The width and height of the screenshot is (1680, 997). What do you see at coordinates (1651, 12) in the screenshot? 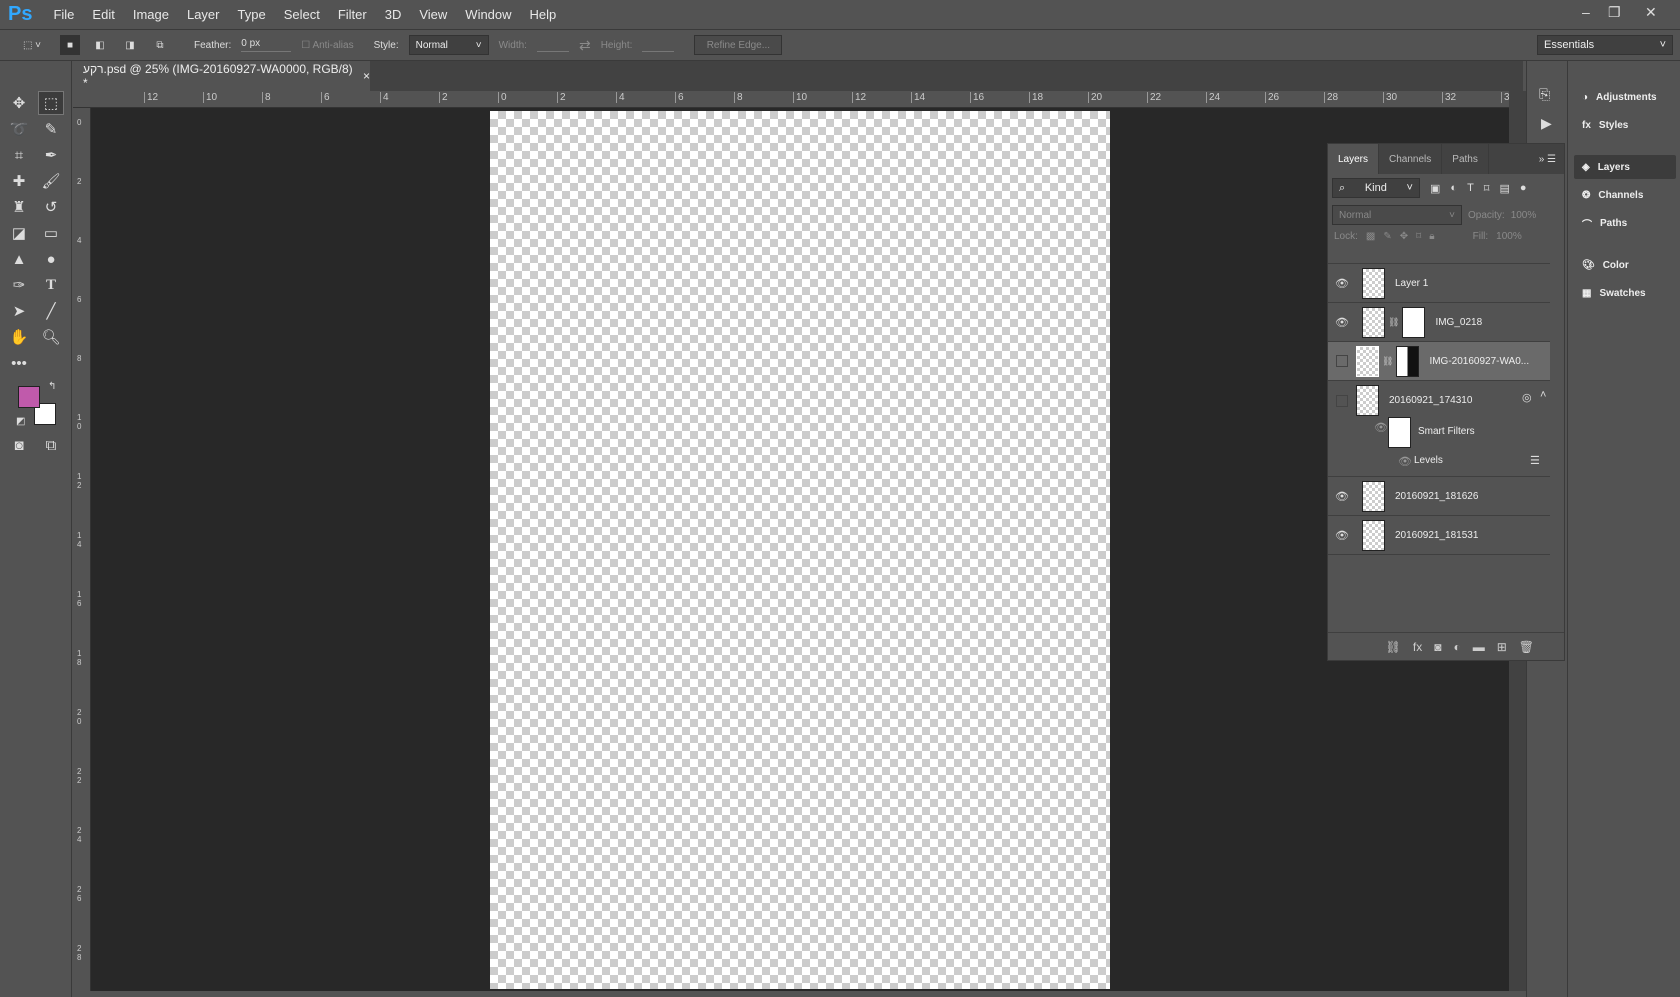
I see `close-button: ✕` at bounding box center [1651, 12].